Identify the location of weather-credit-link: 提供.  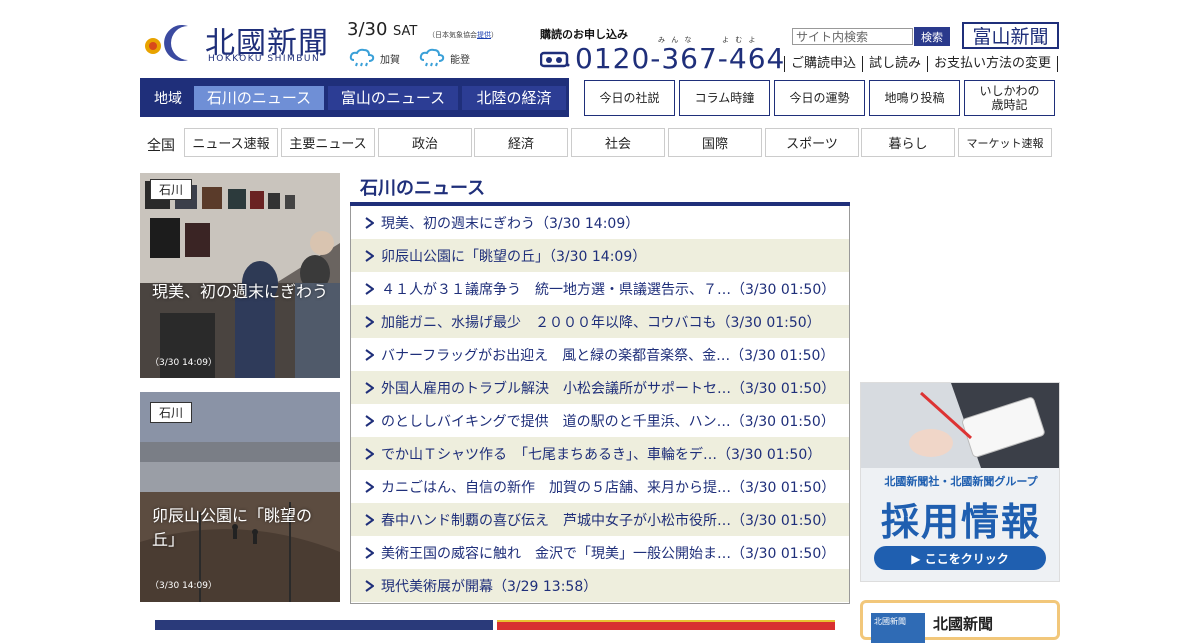
(484, 35).